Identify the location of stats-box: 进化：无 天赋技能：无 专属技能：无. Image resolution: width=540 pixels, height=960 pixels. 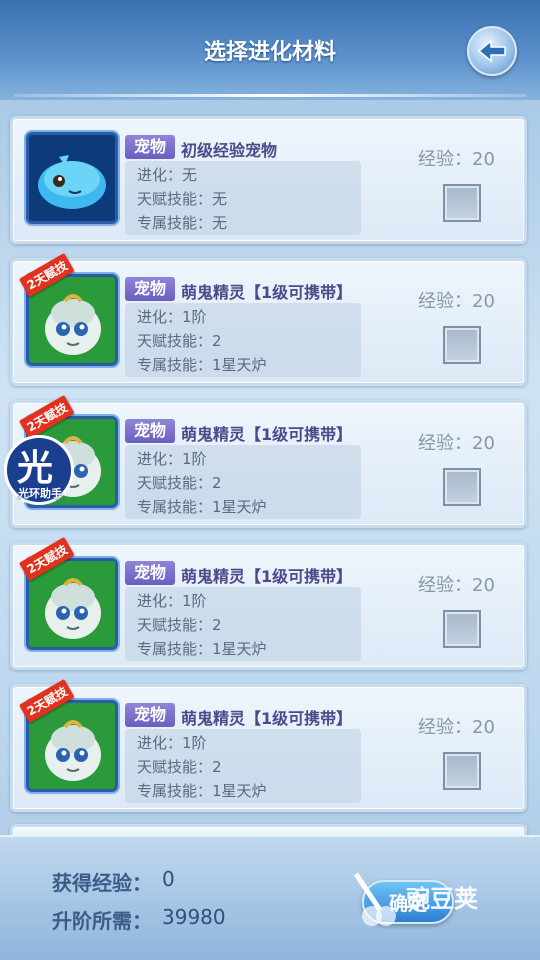
(243, 198).